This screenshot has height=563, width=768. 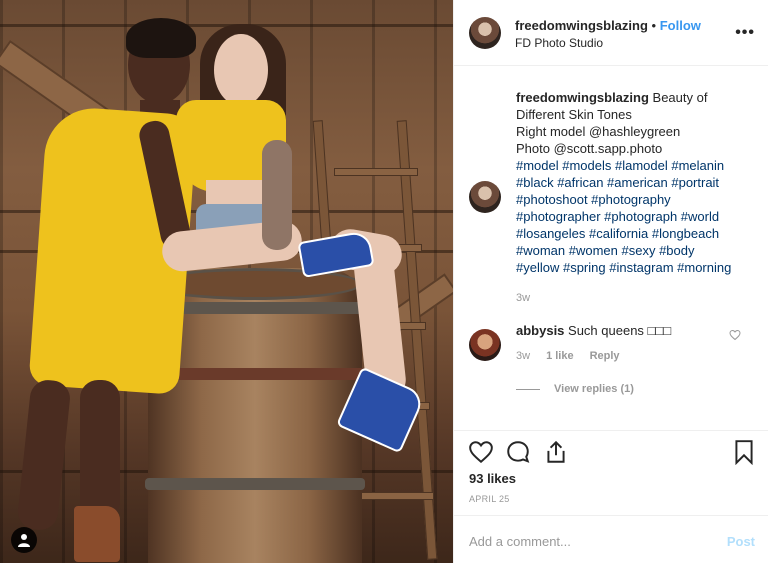 I want to click on hashtag-line: #yellow #spring #instagram #morning, so click(x=636, y=267).